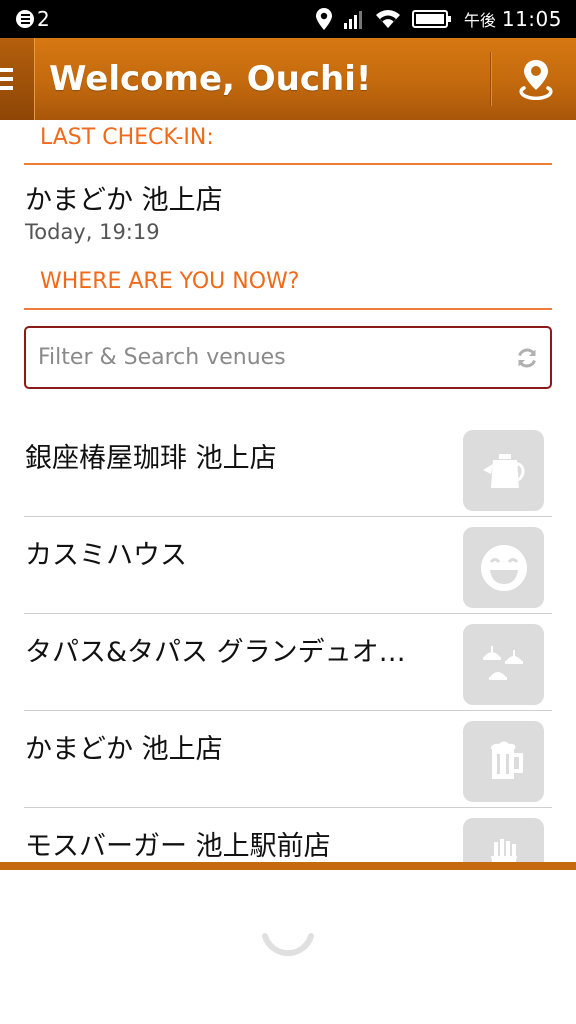 This screenshot has height=1024, width=576. Describe the element at coordinates (275, 357) in the screenshot. I see `search-input` at that location.